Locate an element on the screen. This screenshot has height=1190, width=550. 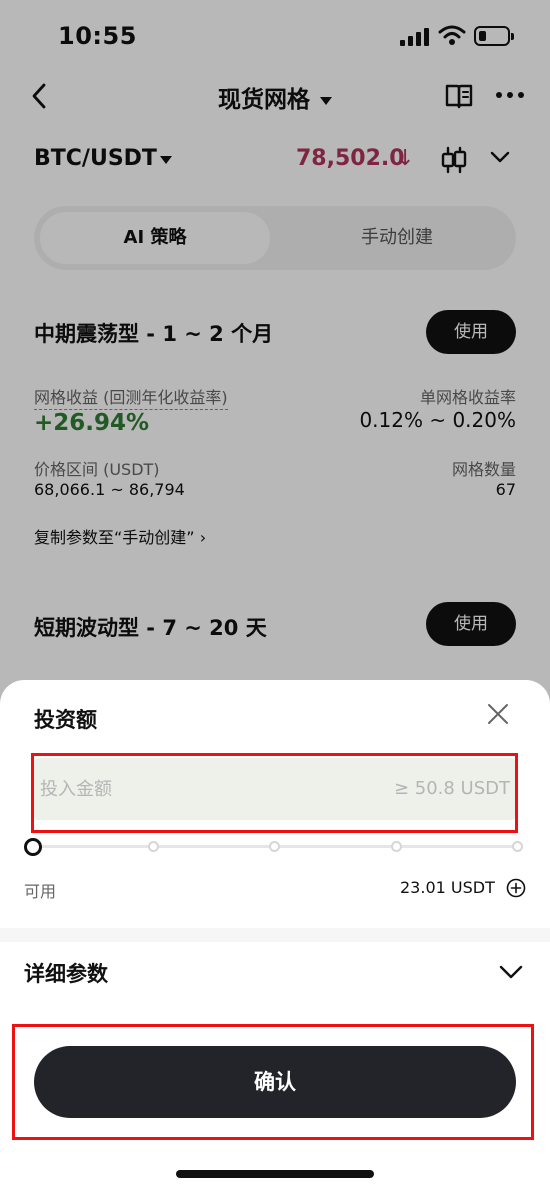
detail-params-toggle: 详细参数 is located at coordinates (66, 973).